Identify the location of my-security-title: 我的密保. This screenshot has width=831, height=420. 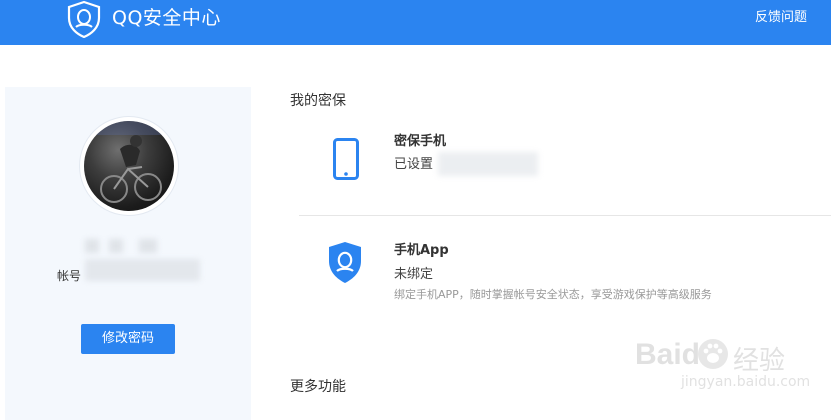
(318, 101).